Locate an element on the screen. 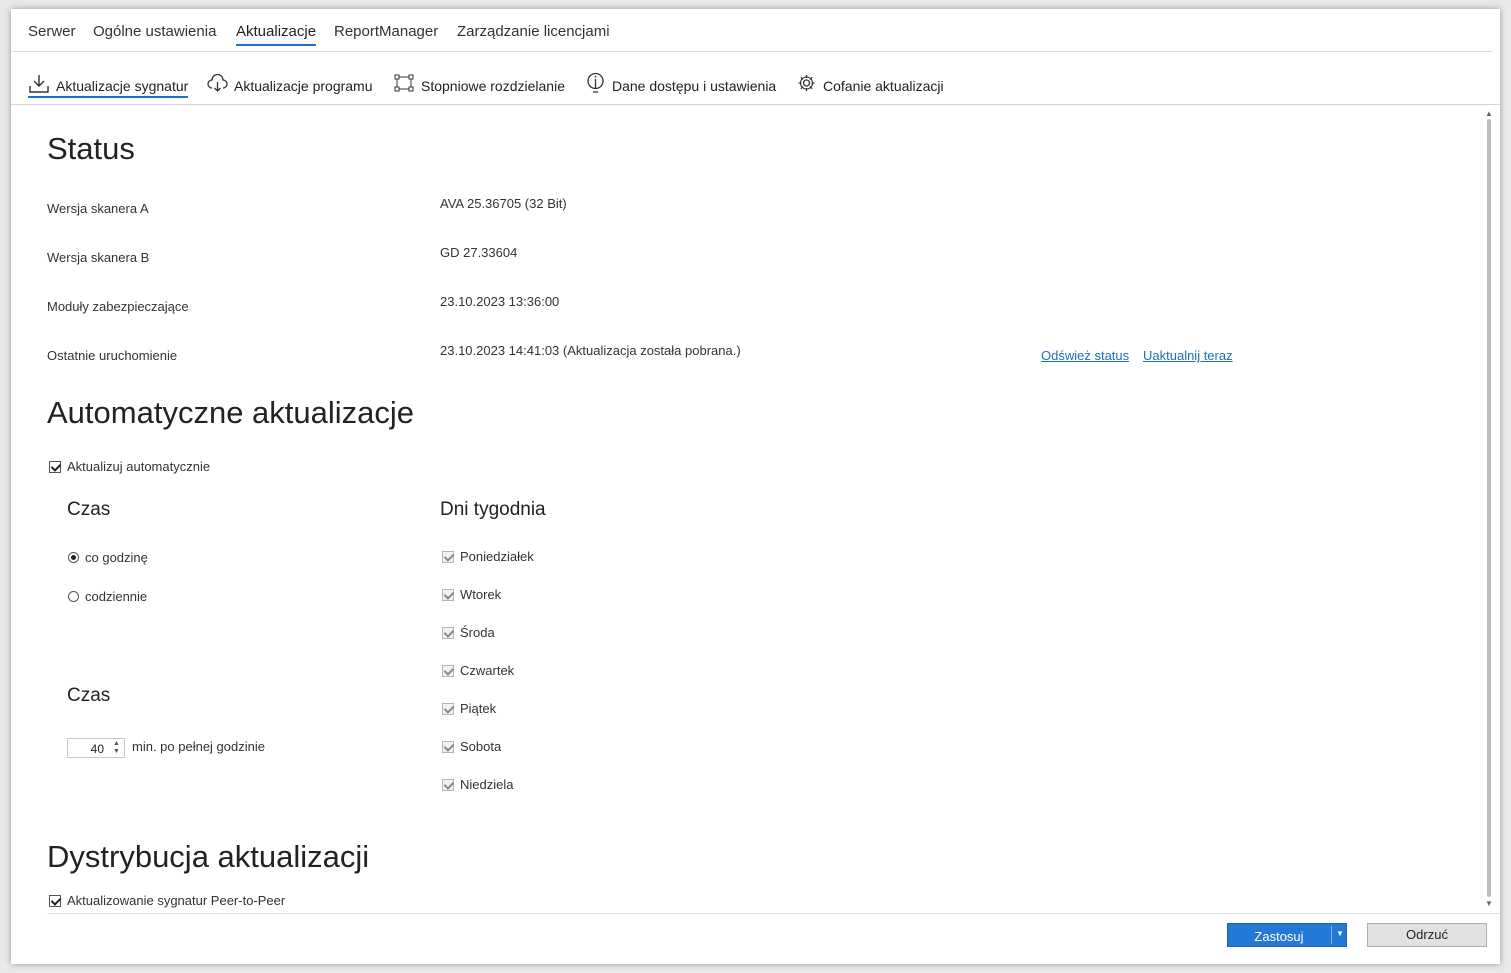  vertical-scrollbar: ▲ ▼ is located at coordinates (1489, 509).